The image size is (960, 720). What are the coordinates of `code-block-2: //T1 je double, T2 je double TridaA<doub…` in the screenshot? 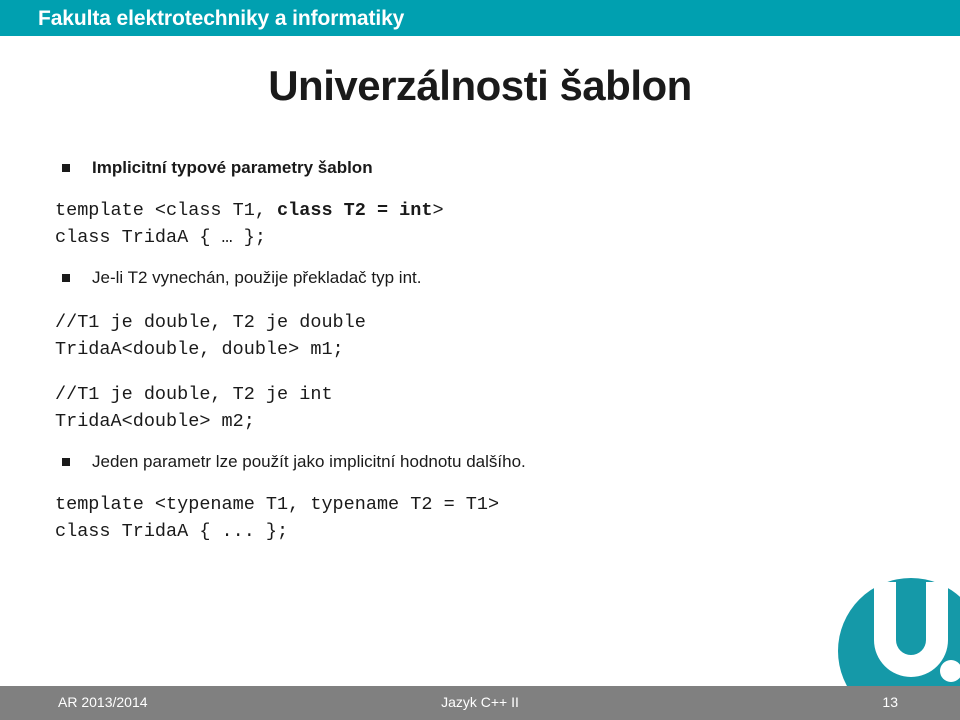 It's located at (480, 336).